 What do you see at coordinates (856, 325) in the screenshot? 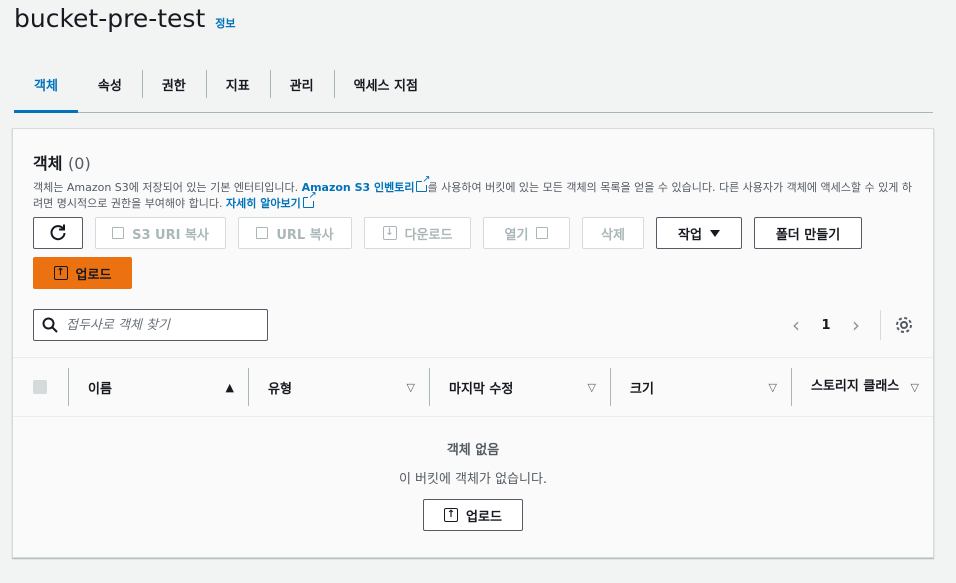
I see `chevron-right-icon: ›` at bounding box center [856, 325].